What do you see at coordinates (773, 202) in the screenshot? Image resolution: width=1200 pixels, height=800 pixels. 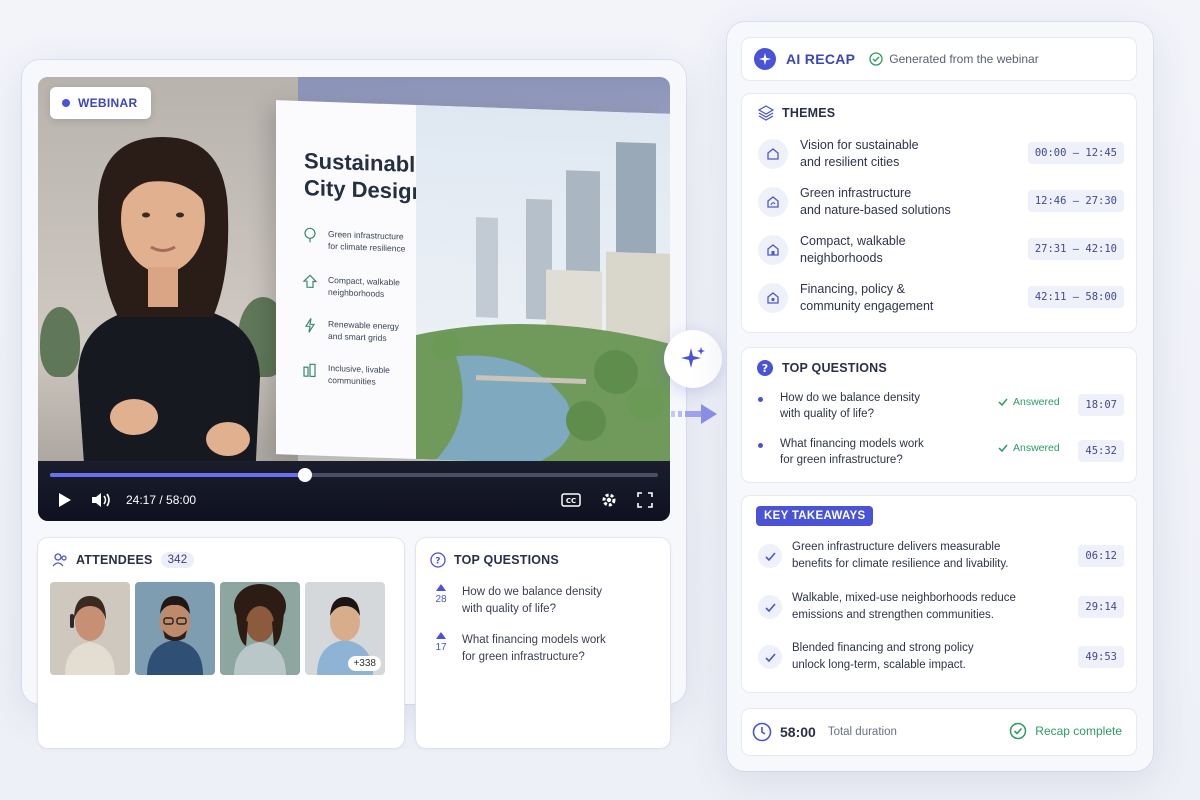 I see `leaf-house-icon` at bounding box center [773, 202].